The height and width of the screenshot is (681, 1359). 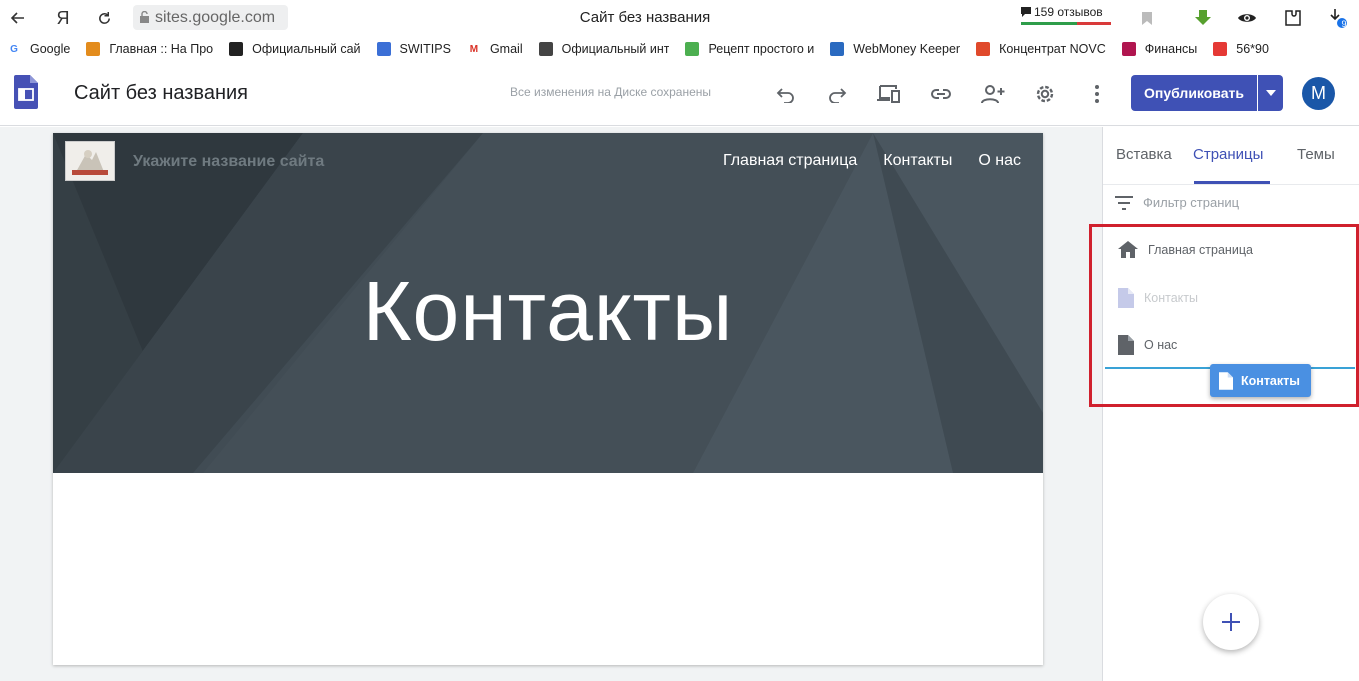 I want to click on add-person-icon, so click(x=993, y=94).